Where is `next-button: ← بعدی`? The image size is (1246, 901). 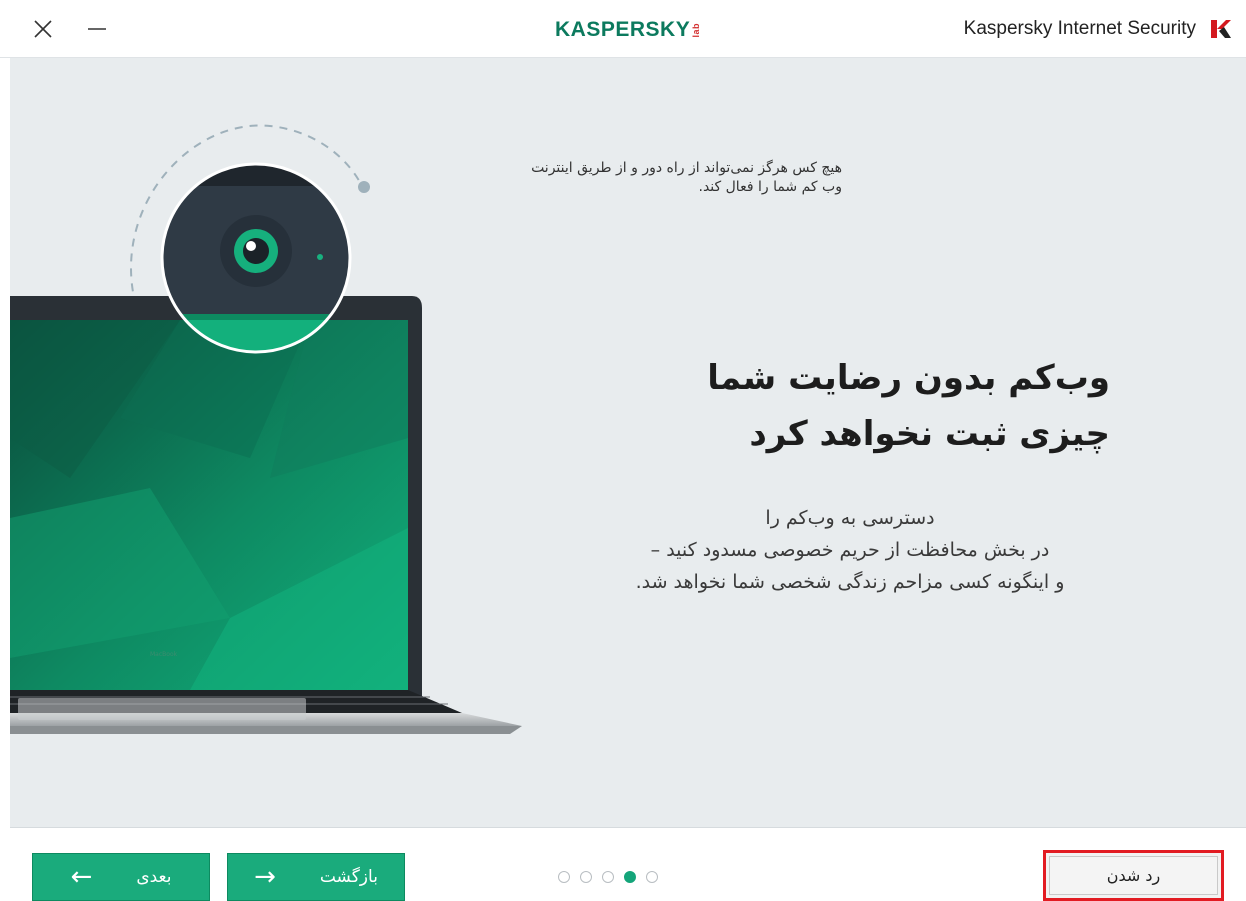
next-button: ← بعدی is located at coordinates (121, 877).